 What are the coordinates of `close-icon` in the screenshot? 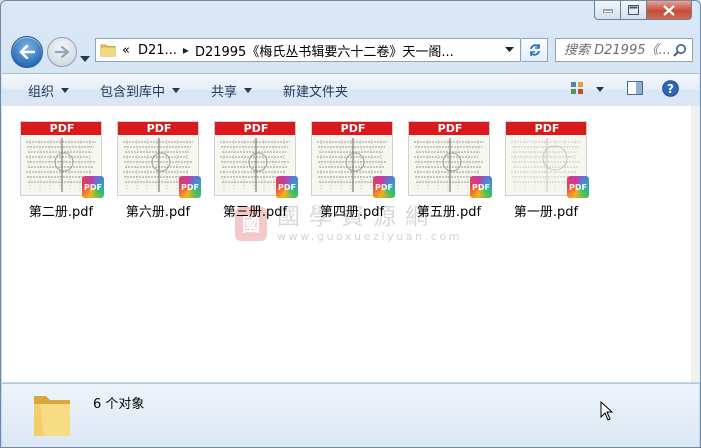 It's located at (669, 10).